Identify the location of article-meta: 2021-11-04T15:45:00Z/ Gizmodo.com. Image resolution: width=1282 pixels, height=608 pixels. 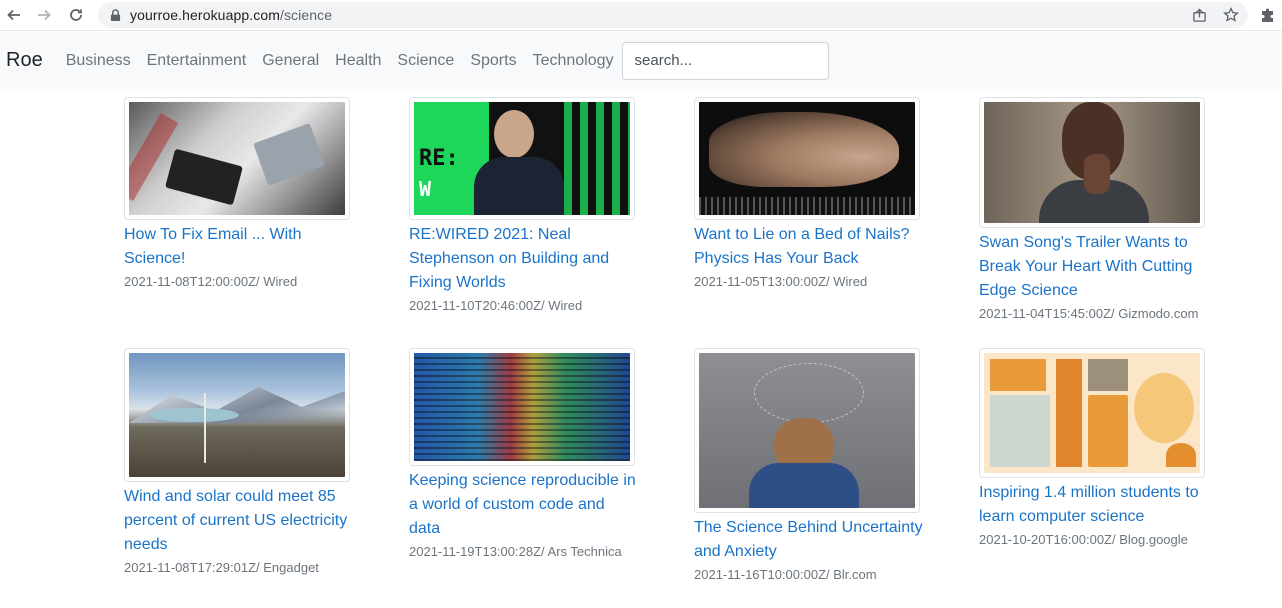
(1089, 313).